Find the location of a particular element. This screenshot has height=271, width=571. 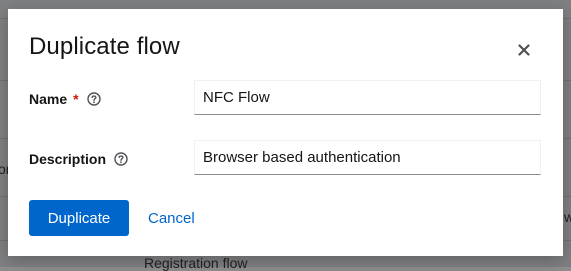

required-marker: * is located at coordinates (76, 99).